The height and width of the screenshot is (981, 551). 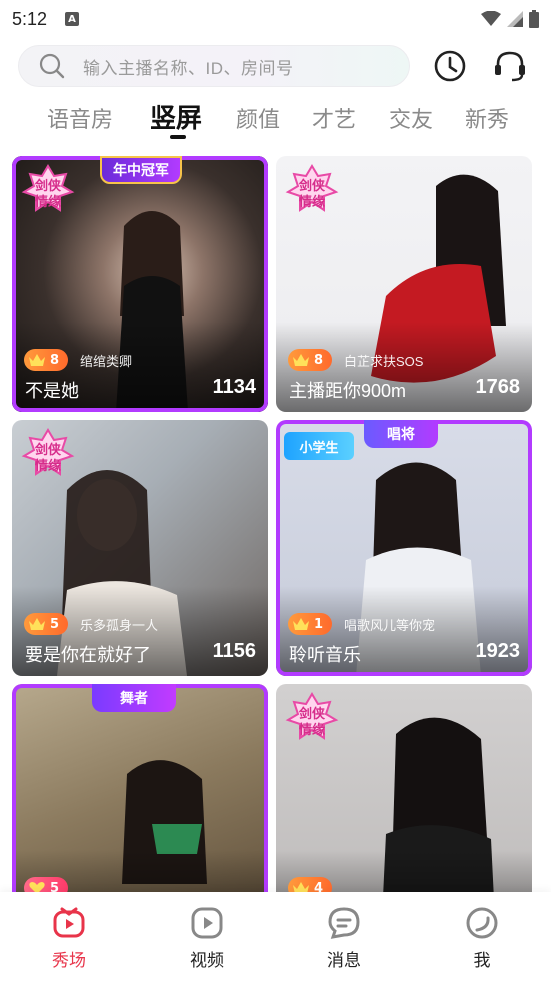 I want to click on tab-talent: 才艺, so click(x=334, y=118).